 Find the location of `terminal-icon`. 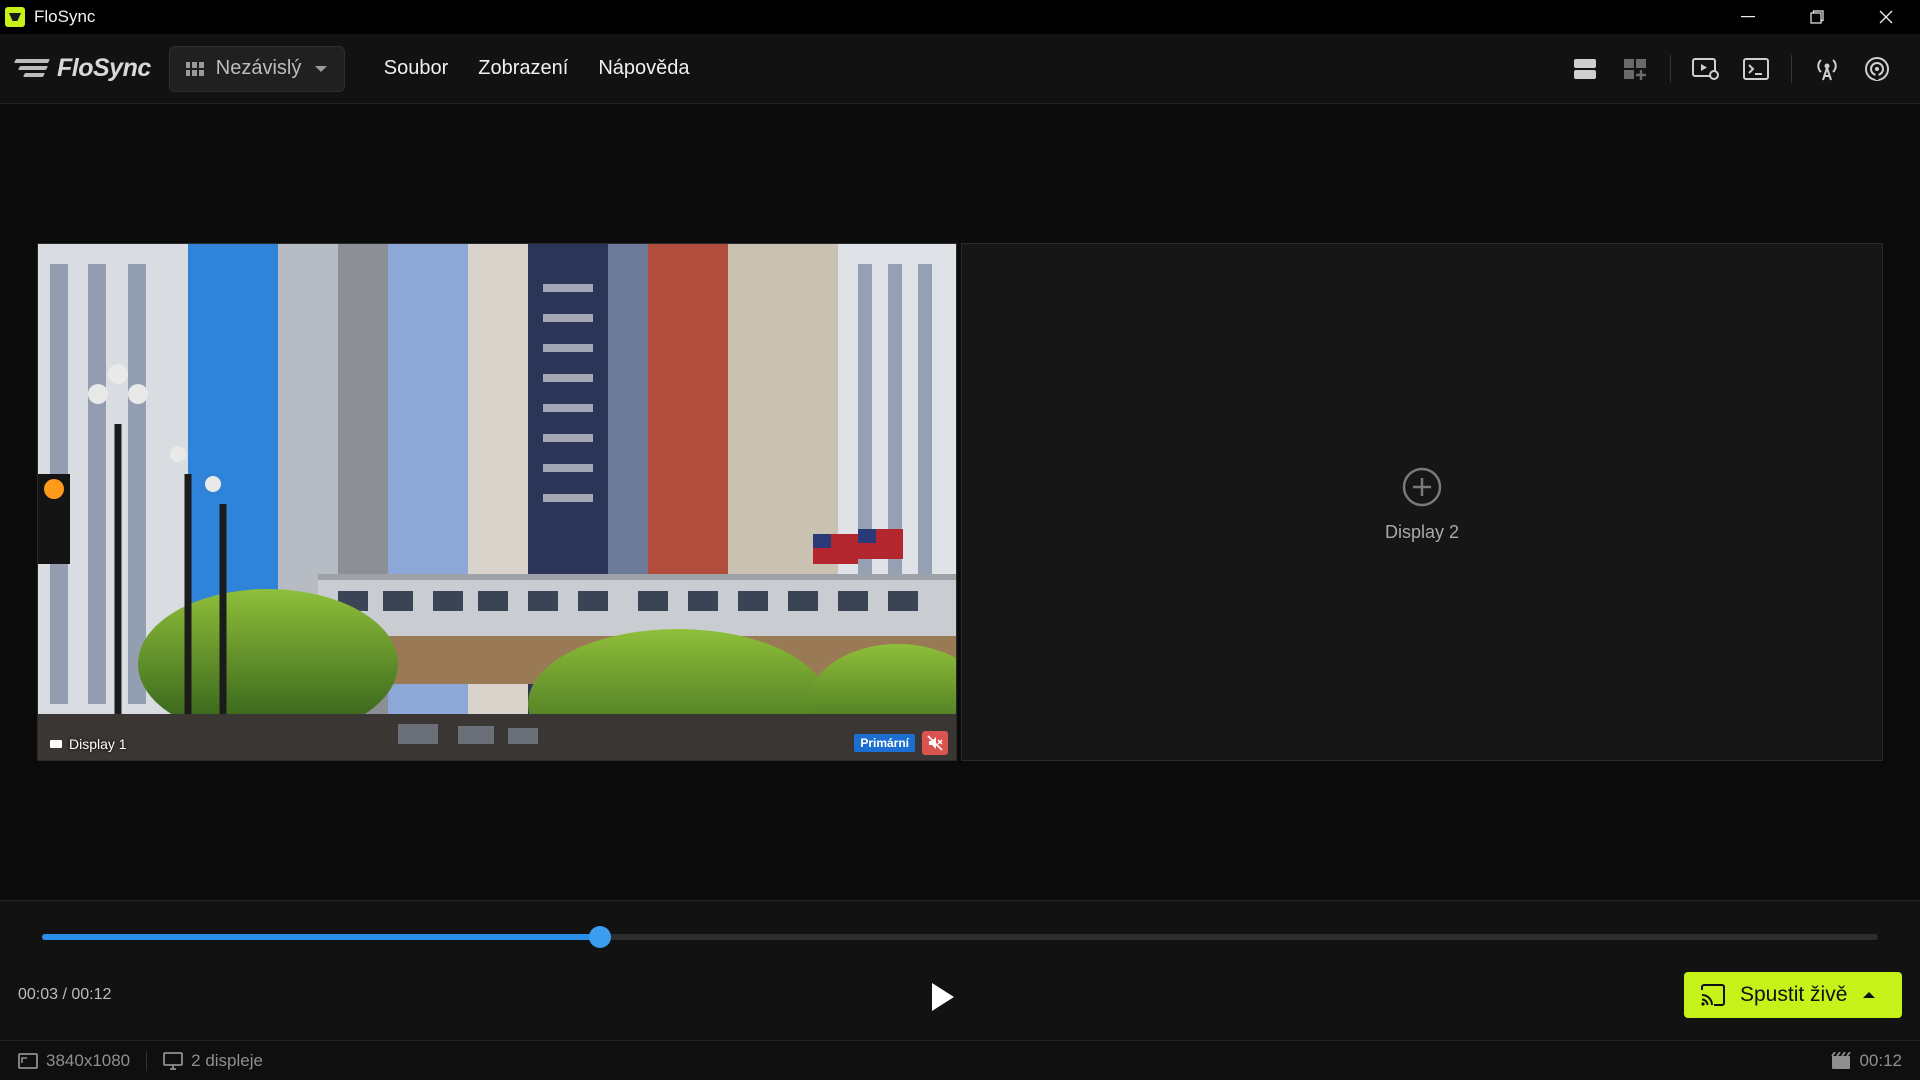

terminal-icon is located at coordinates (1756, 69).